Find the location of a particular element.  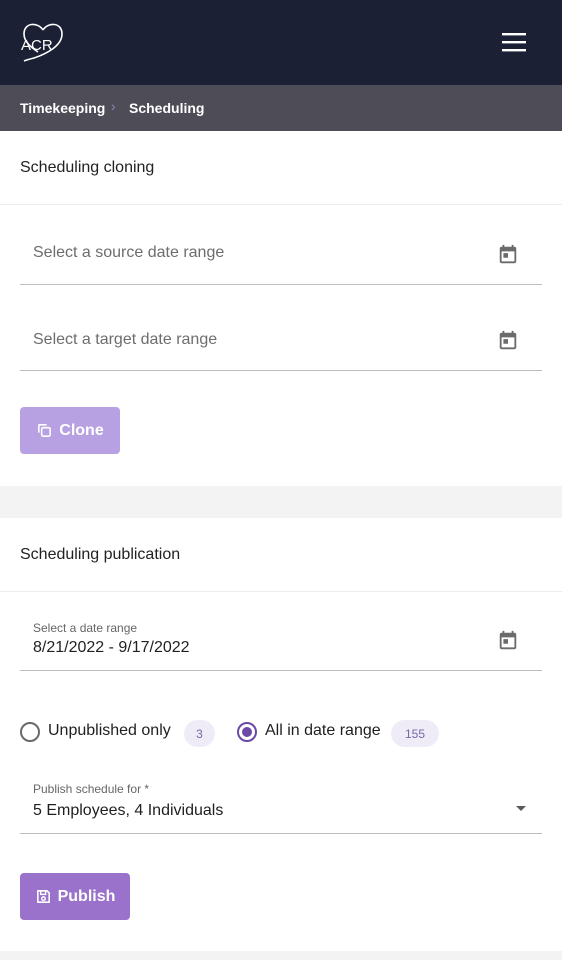

target-date-range-placeholder: Select a target date range is located at coordinates (125, 339).